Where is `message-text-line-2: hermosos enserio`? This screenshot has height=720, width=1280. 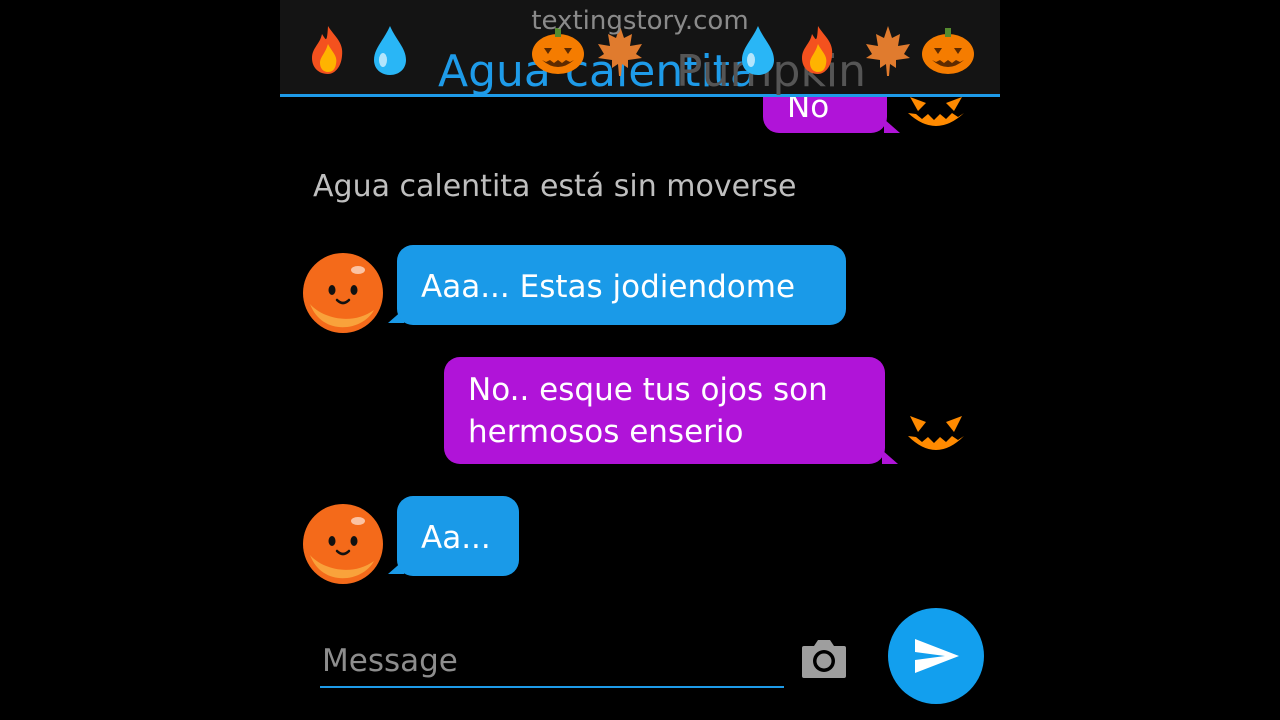 message-text-line-2: hermosos enserio is located at coordinates (606, 432).